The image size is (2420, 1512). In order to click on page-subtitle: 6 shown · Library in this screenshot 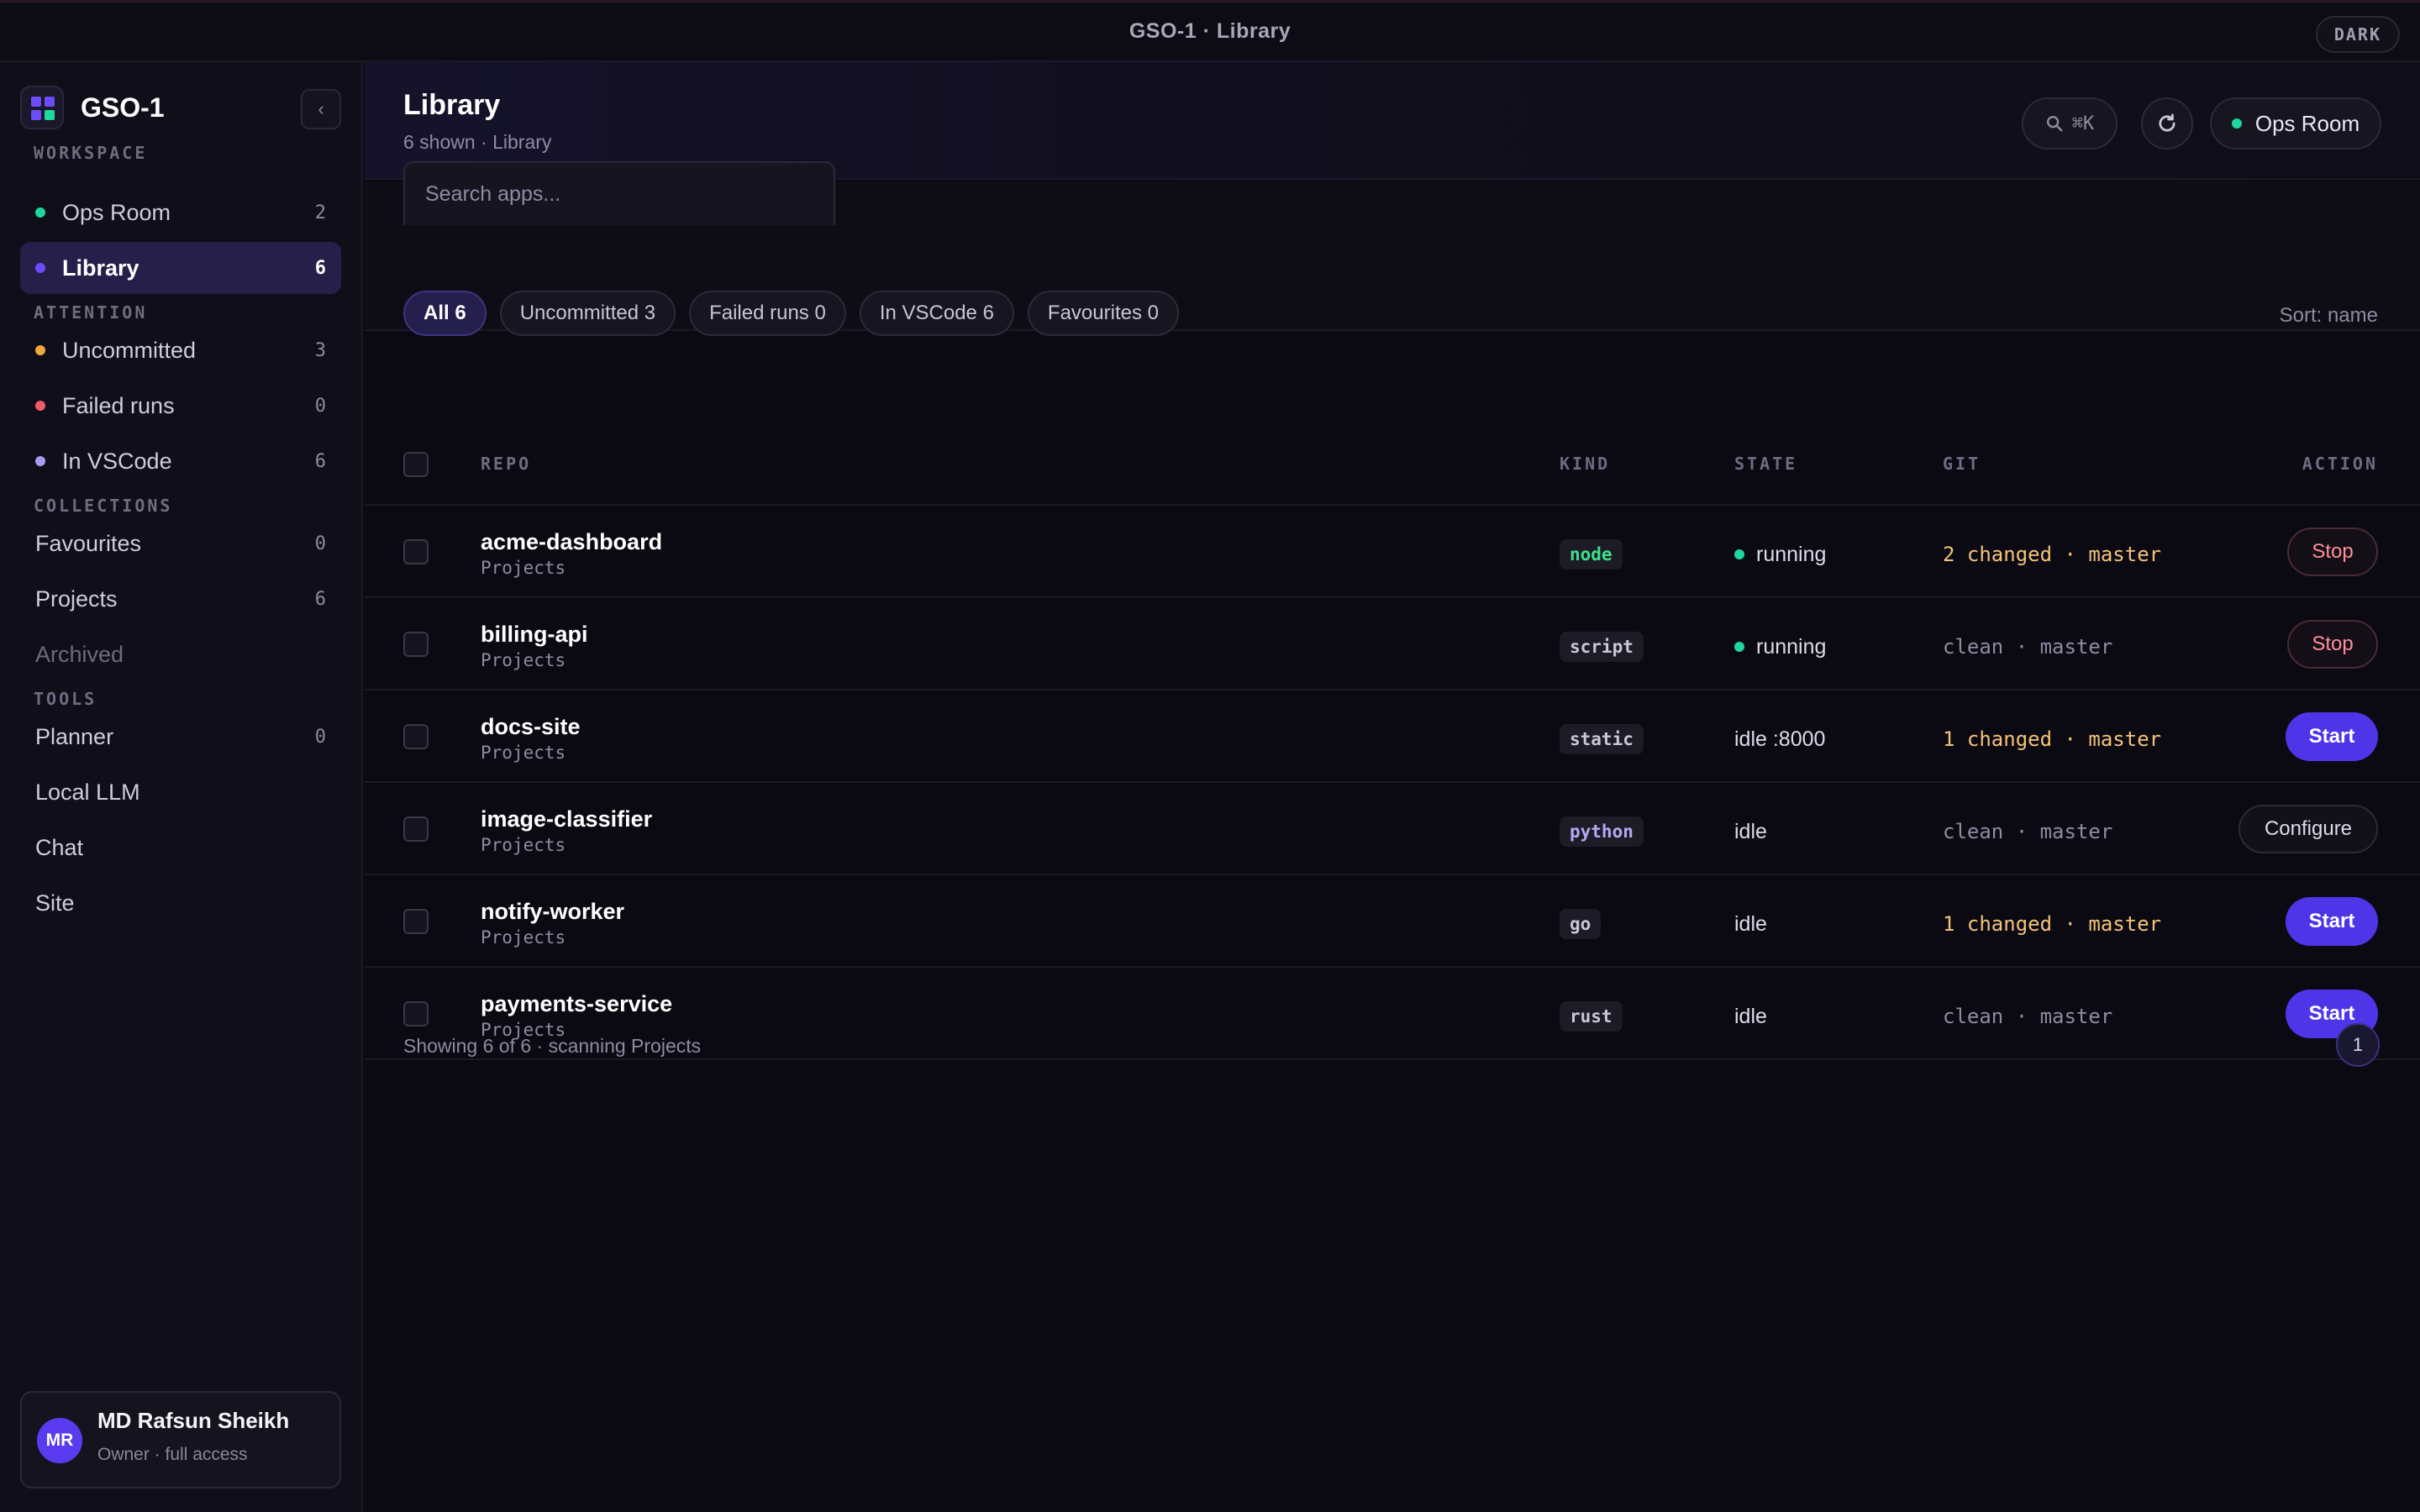, I will do `click(478, 142)`.